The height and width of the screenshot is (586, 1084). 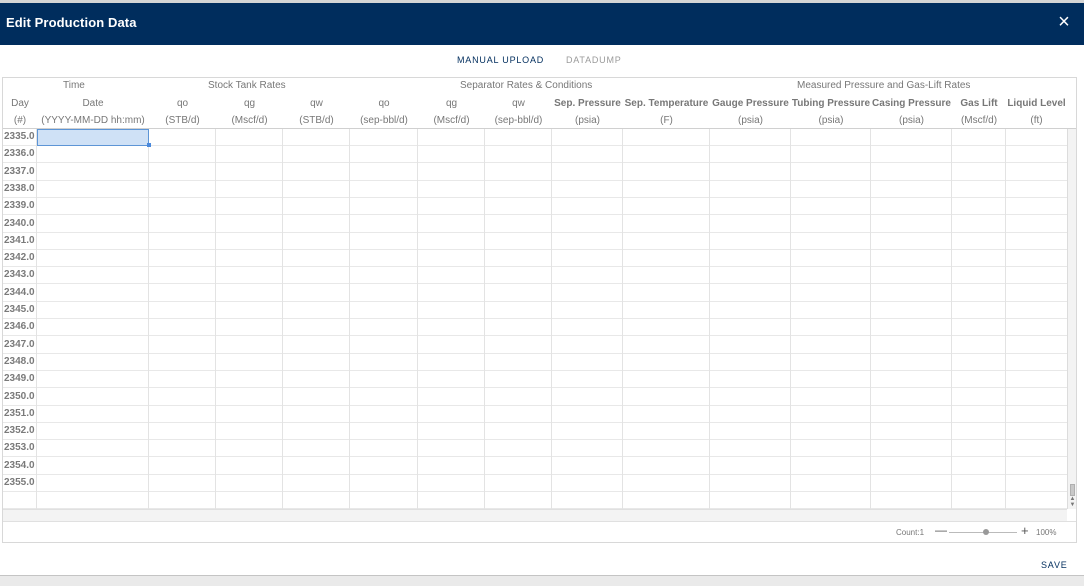 I want to click on table-row: 2351.0, so click(x=535, y=414).